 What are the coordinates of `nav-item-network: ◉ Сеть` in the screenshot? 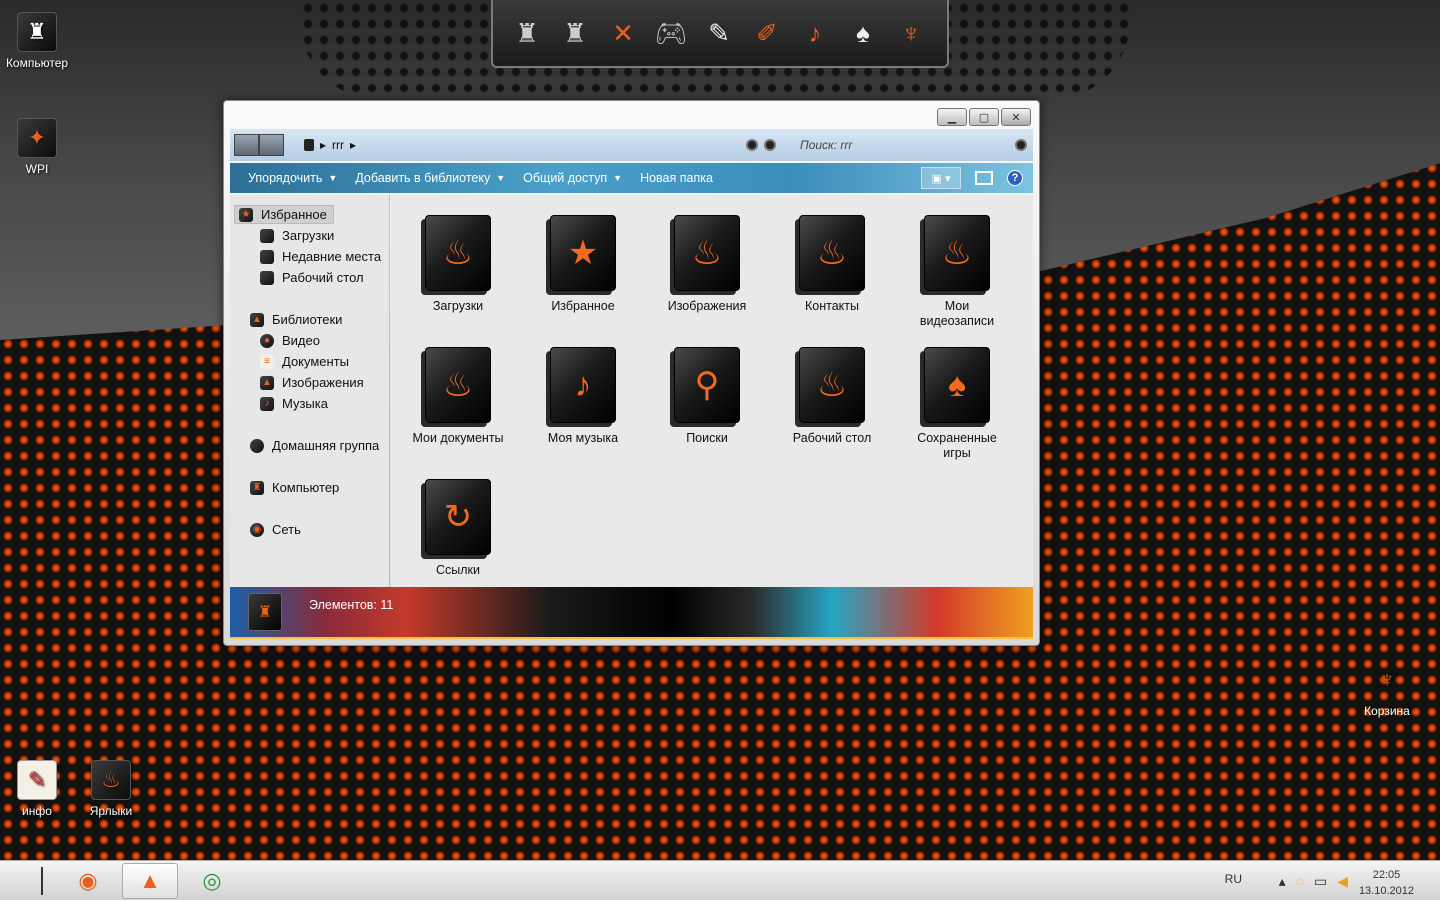 It's located at (275, 529).